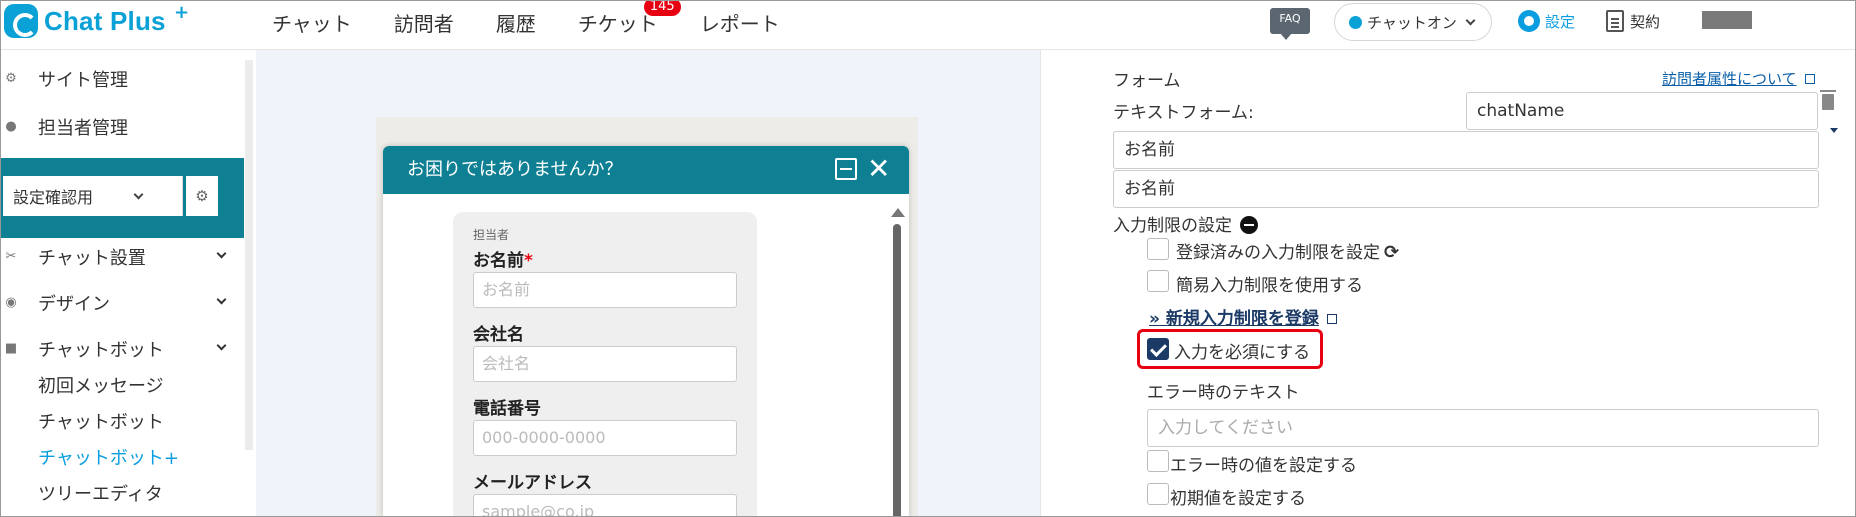 This screenshot has width=1856, height=517. Describe the element at coordinates (105, 20) in the screenshot. I see `logo-text: Chat Plus` at that location.